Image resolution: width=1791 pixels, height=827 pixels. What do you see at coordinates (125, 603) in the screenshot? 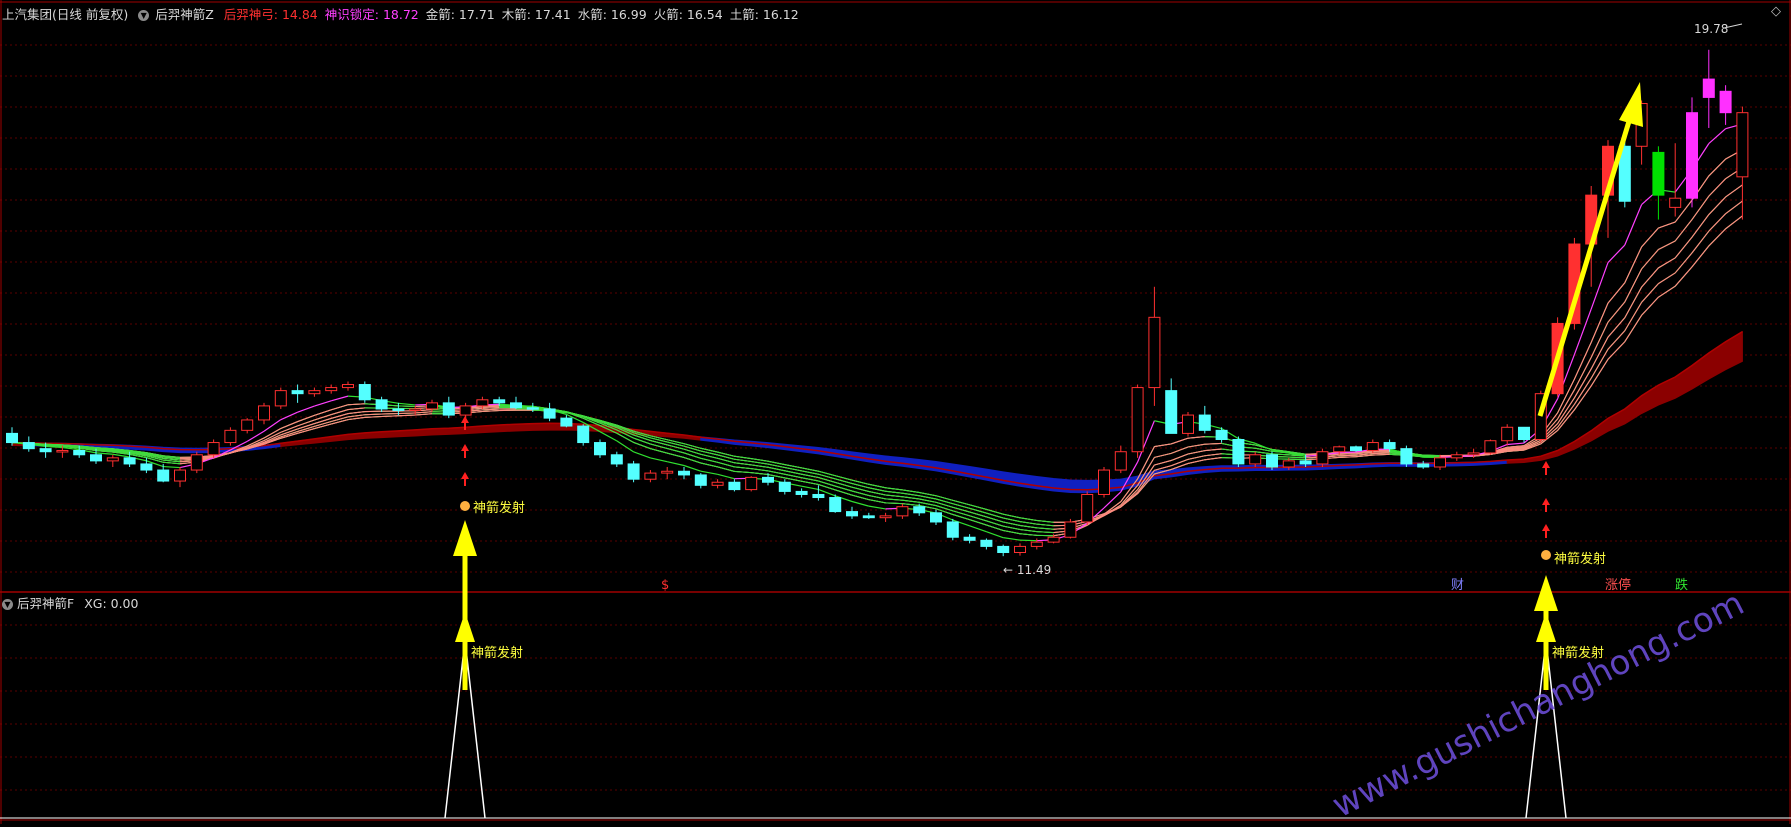
I see `xg-value: 0.00` at bounding box center [125, 603].